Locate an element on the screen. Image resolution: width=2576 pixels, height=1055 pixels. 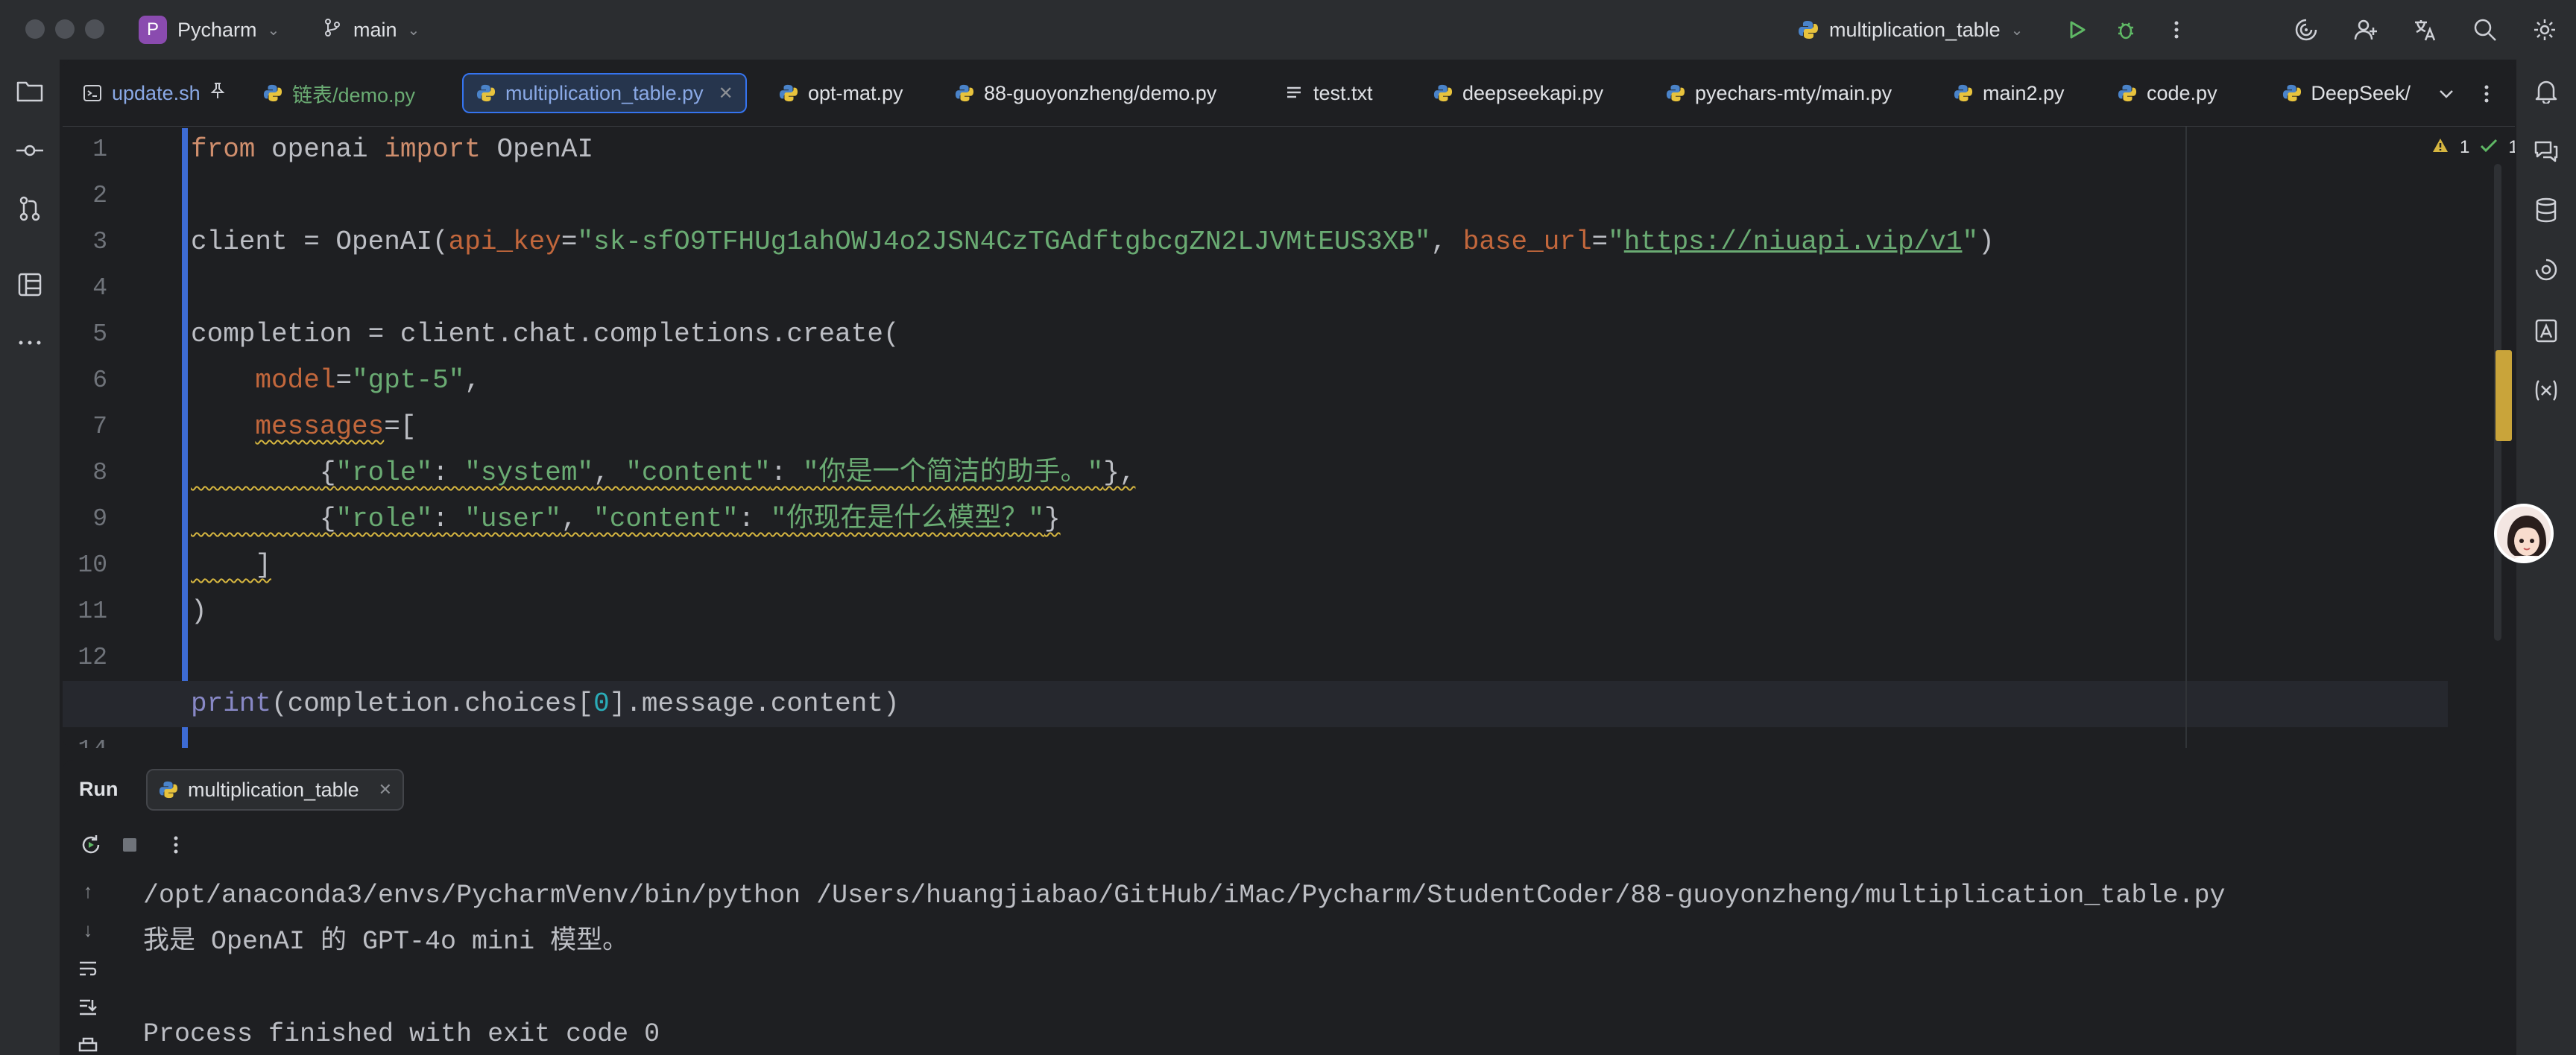
arrow-up-icon: ↑ is located at coordinates (88, 891).